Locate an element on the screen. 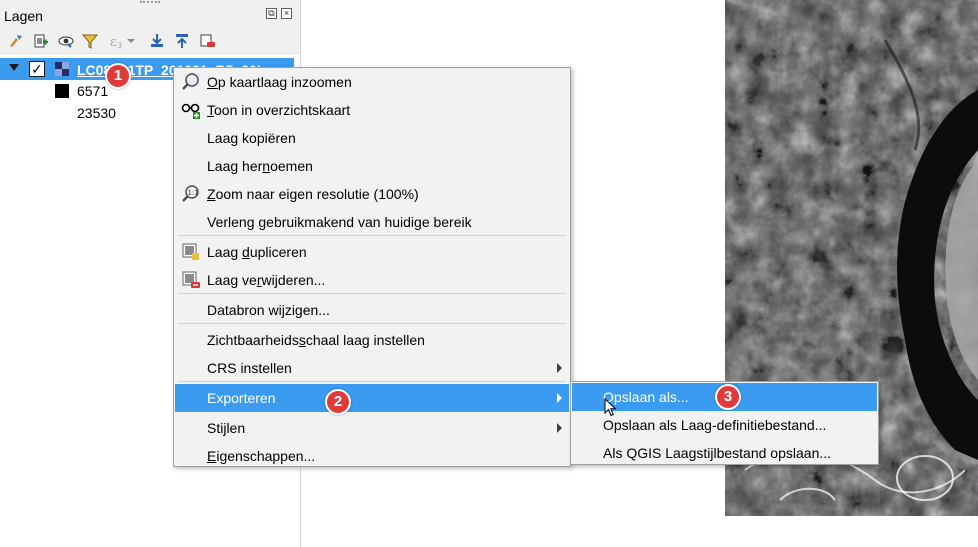  menu-item-stretch-current-extent: Verleng gebruikmakend van huidige bereik is located at coordinates (372, 222).